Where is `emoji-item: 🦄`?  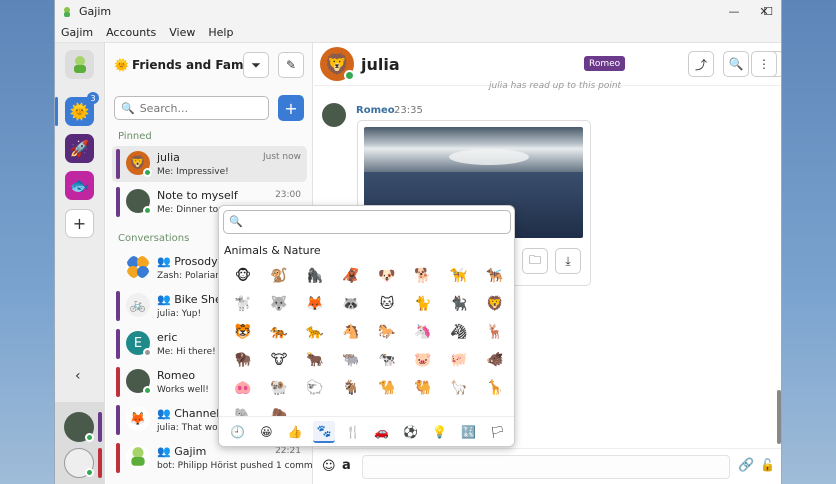 emoji-item: 🦄 is located at coordinates (423, 332).